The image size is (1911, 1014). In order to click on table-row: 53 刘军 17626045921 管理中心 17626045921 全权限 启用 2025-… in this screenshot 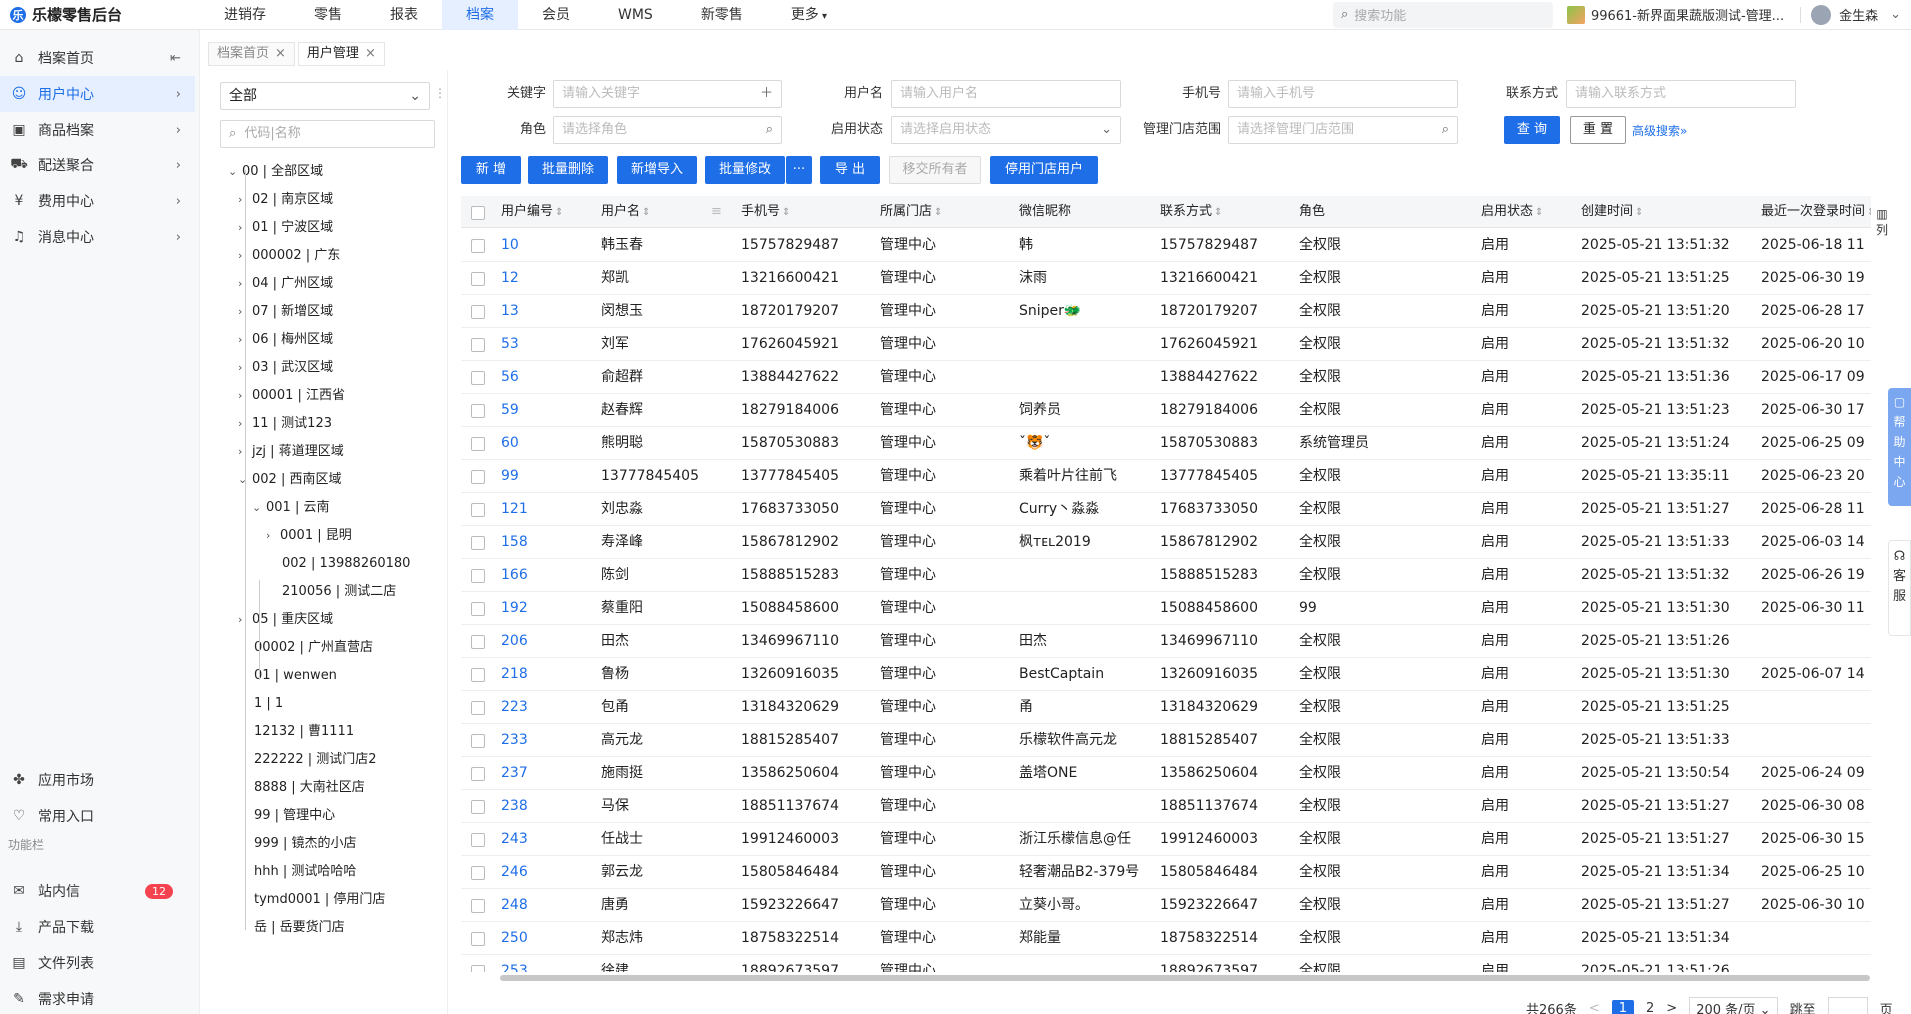, I will do `click(1166, 344)`.